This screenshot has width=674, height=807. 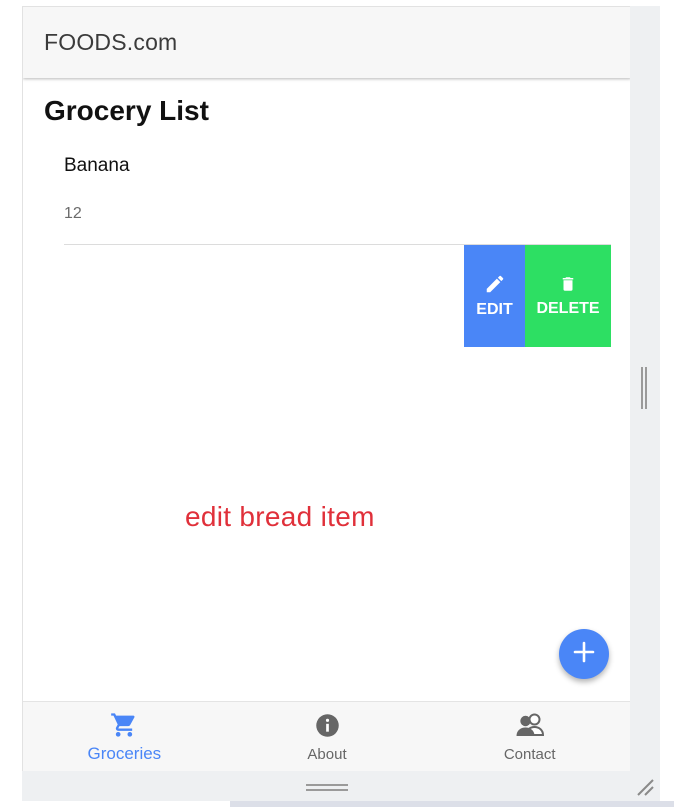 I want to click on item-quantity: 12, so click(x=73, y=213).